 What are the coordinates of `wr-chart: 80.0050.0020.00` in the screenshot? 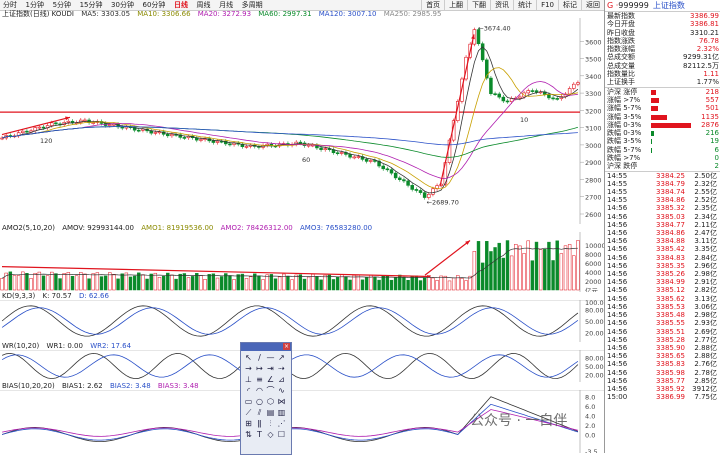 It's located at (302, 366).